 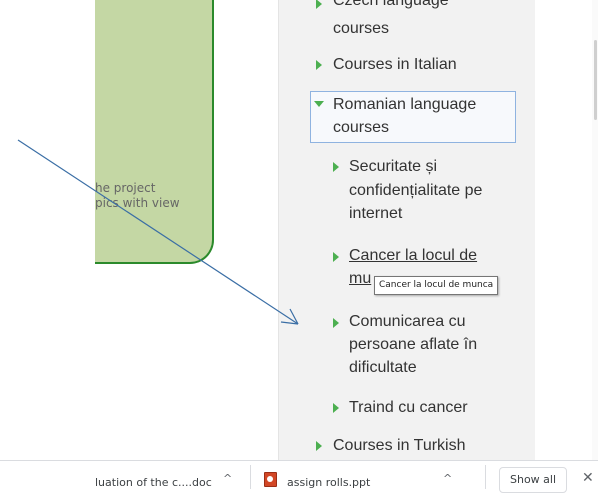 I want to click on nav-item-czech: Czech language, so click(x=391, y=6).